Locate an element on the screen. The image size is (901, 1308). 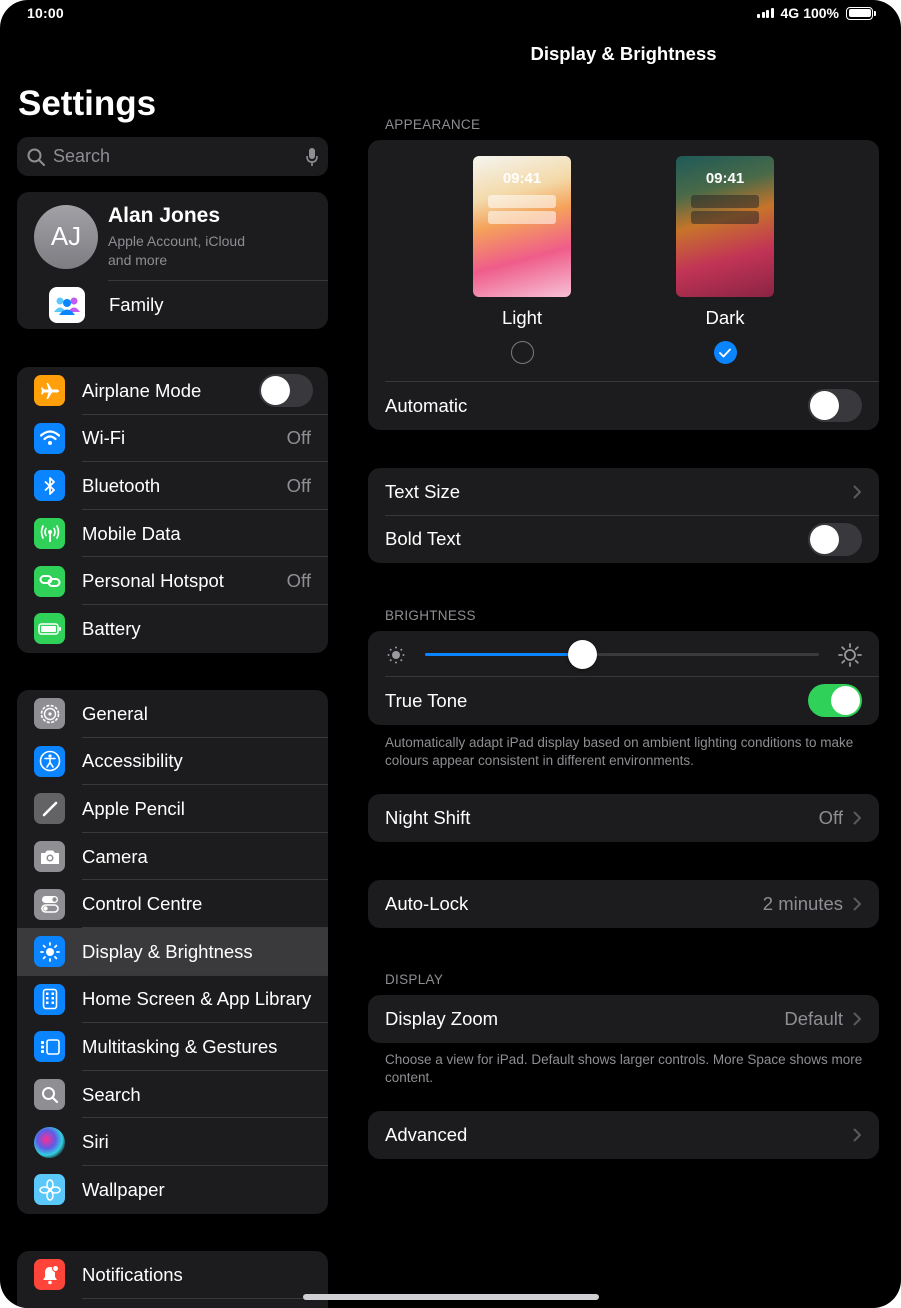
sidebar-item-general: General is located at coordinates (172, 714).